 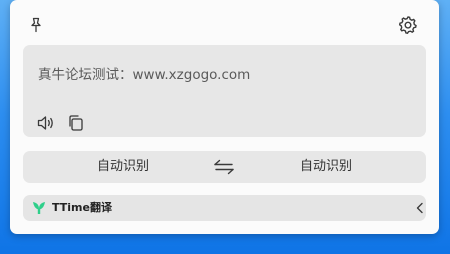 I want to click on swap-arrows-icon, so click(x=224, y=167).